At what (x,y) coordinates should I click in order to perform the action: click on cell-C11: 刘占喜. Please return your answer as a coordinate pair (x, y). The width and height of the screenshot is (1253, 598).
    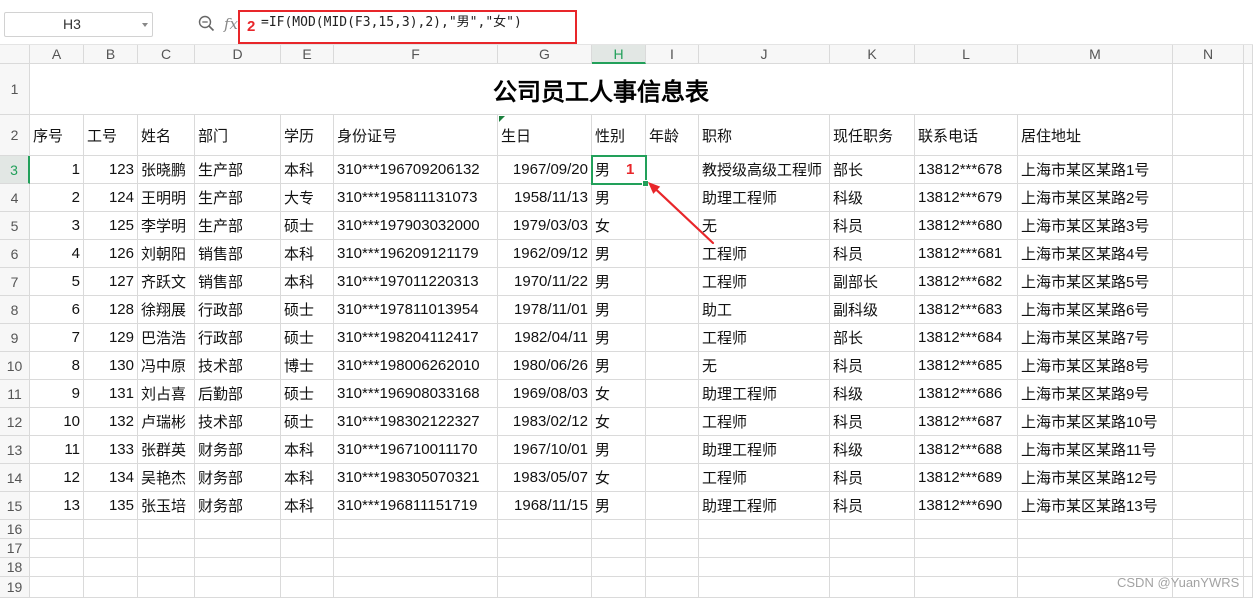
    Looking at the image, I should click on (166, 394).